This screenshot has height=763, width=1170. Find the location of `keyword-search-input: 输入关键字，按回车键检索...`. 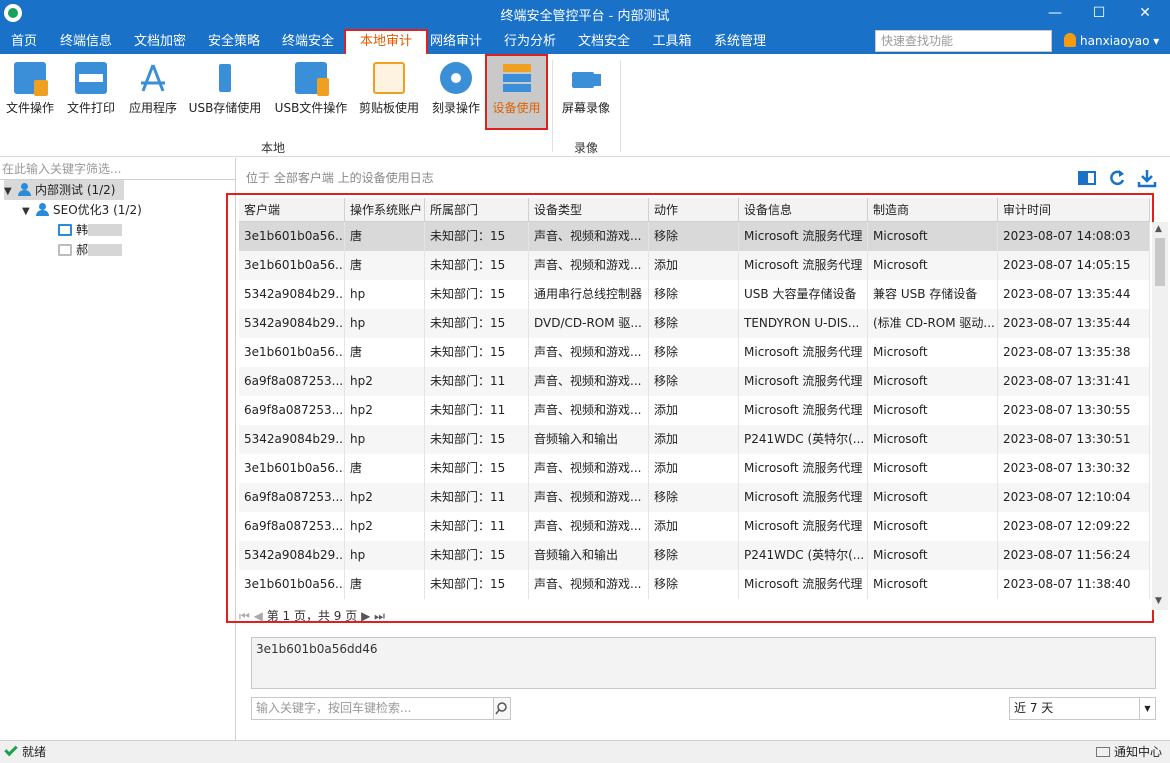

keyword-search-input: 输入关键字，按回车键检索... is located at coordinates (372, 708).